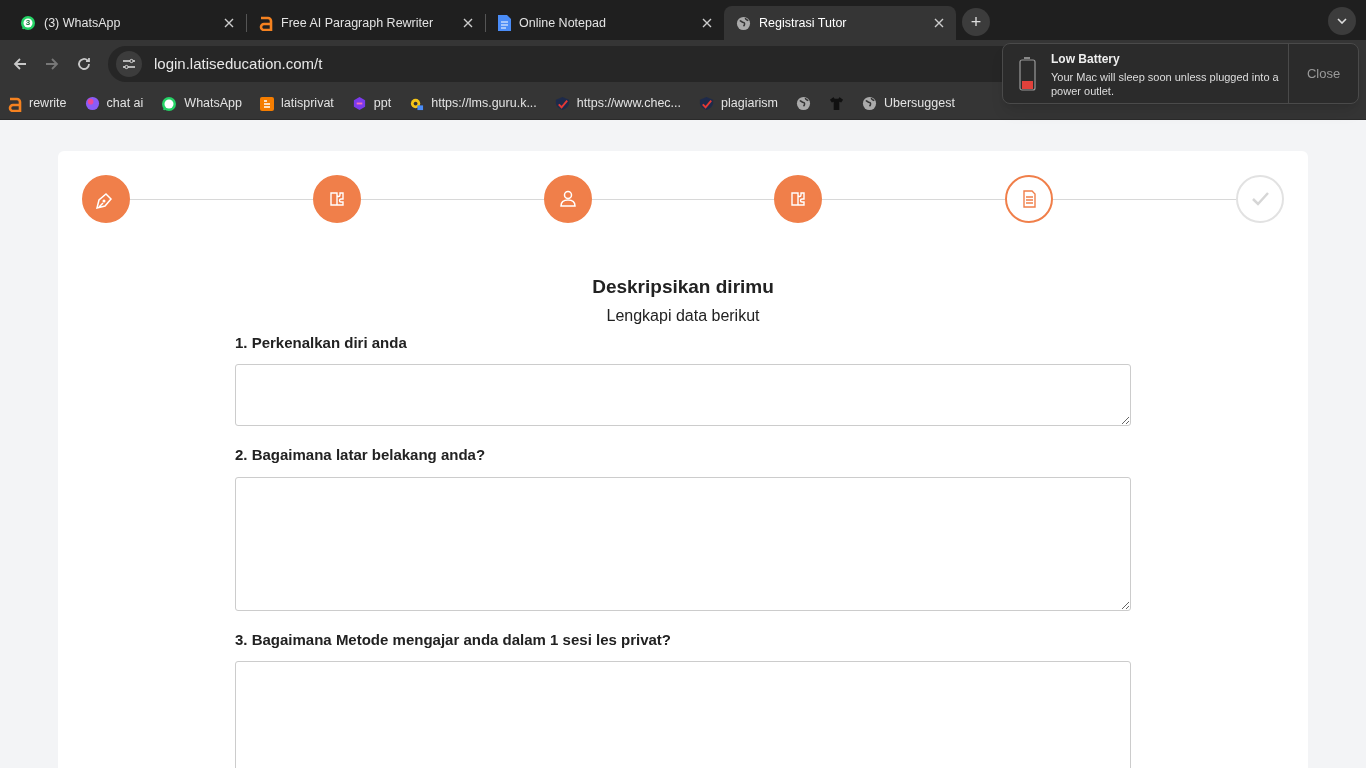 The image size is (1366, 768). What do you see at coordinates (359, 103) in the screenshot?
I see `hexagon-icon` at bounding box center [359, 103].